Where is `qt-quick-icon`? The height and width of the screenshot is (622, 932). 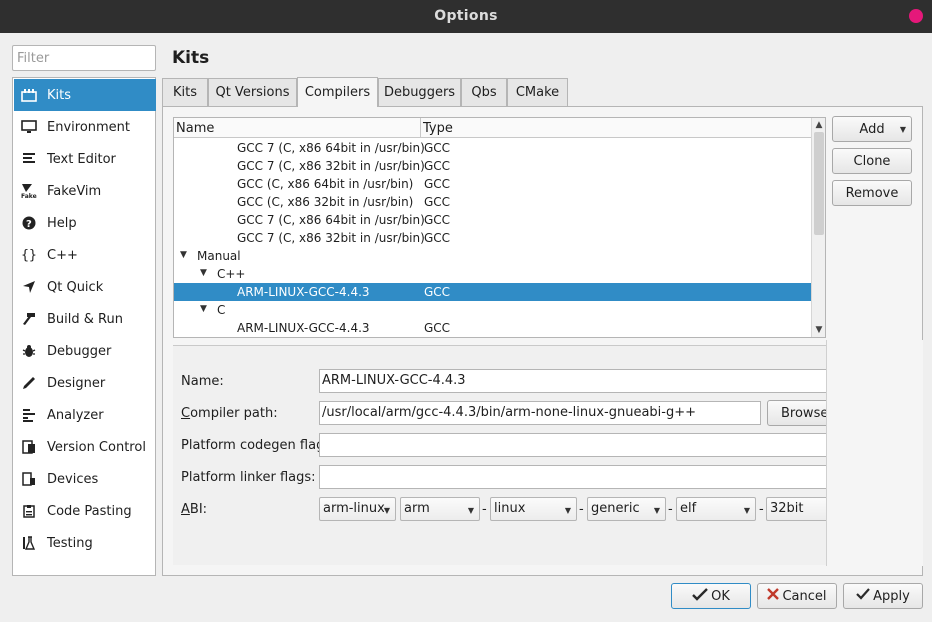 qt-quick-icon is located at coordinates (29, 287).